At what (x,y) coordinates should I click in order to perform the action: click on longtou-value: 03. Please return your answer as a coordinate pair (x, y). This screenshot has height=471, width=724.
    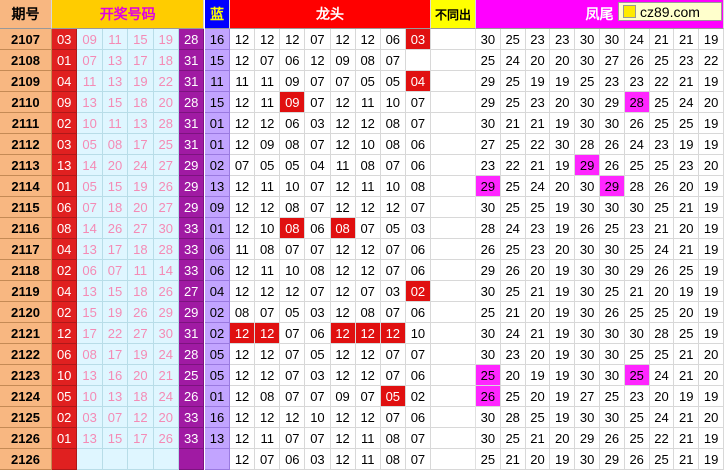
    Looking at the image, I should click on (418, 39).